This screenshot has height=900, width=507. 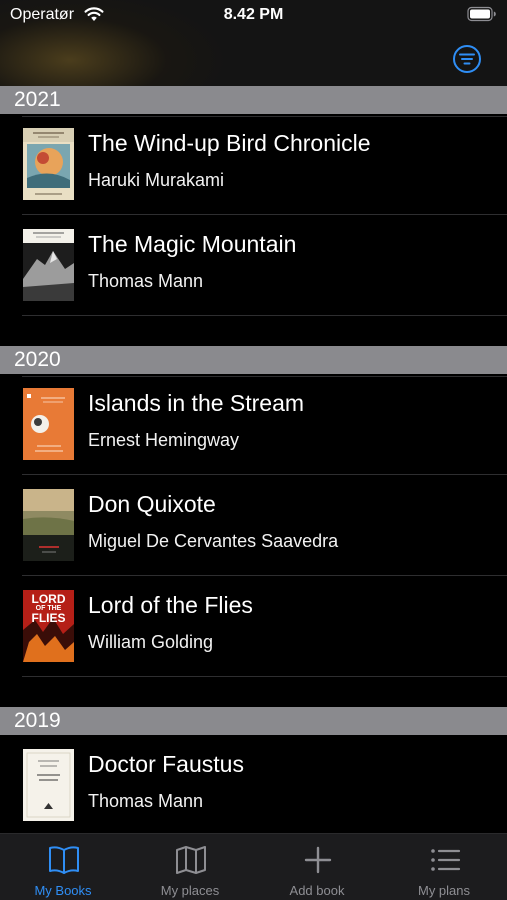 I want to click on list-icon, so click(x=446, y=860).